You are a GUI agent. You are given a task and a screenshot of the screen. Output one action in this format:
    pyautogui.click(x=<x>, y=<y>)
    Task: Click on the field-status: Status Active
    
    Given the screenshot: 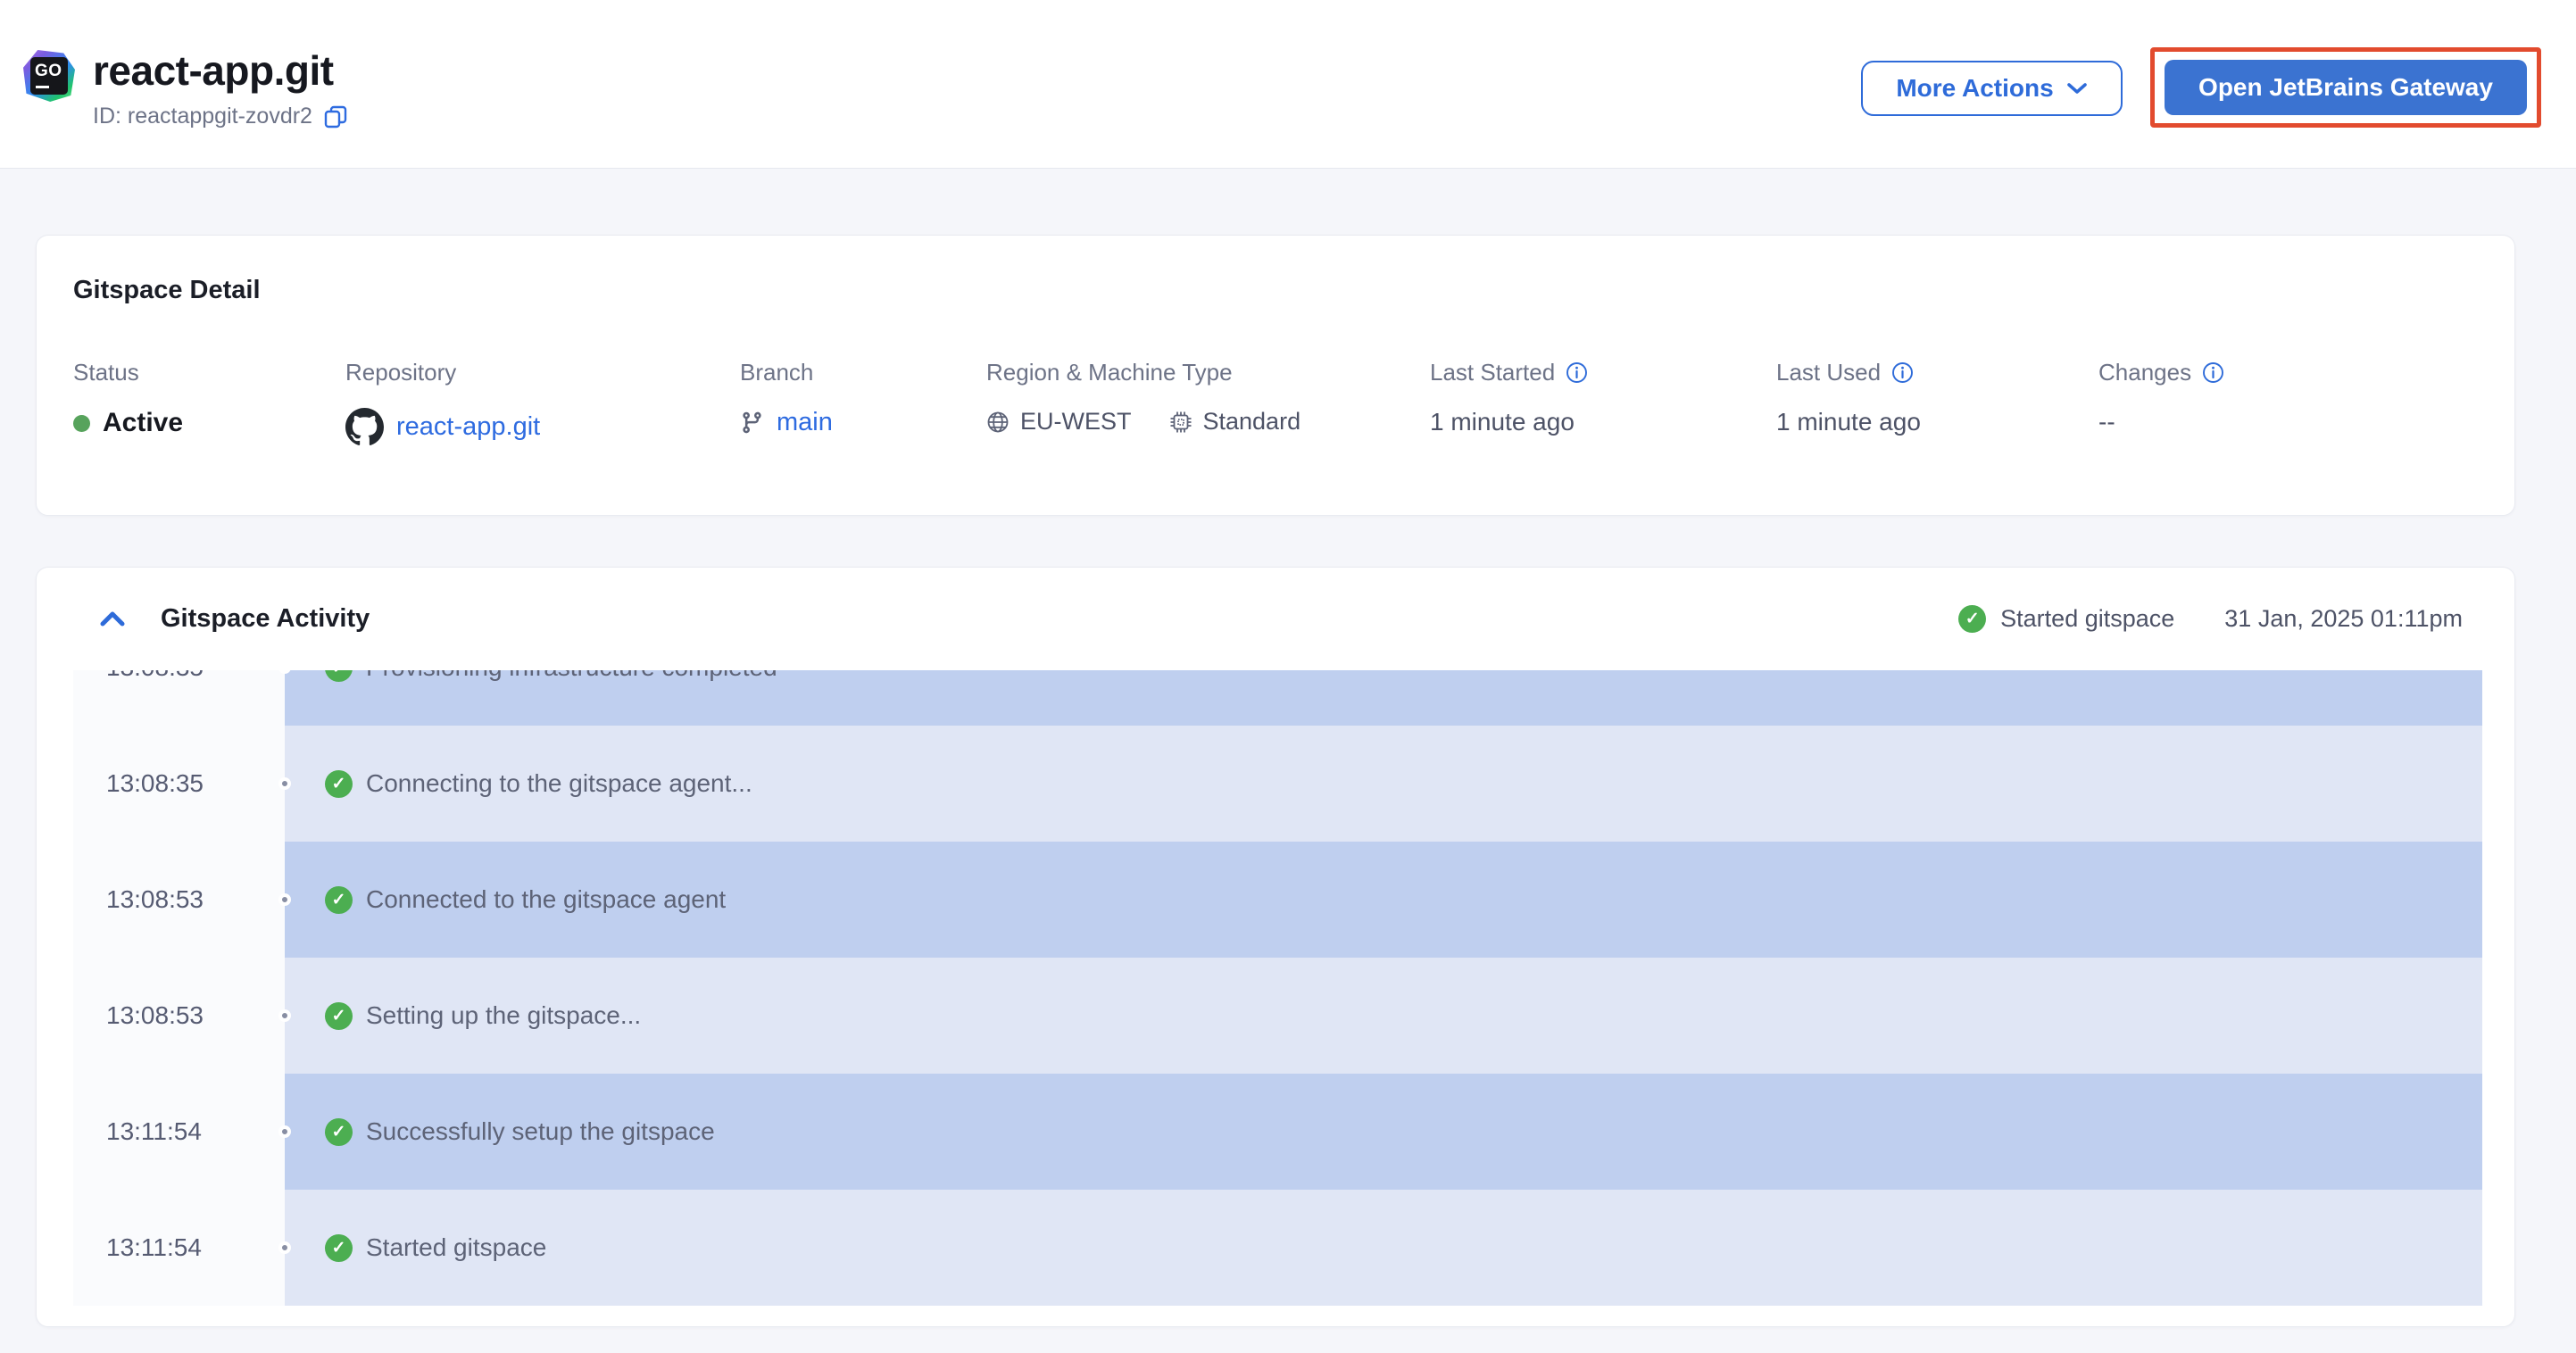 What is the action you would take?
    pyautogui.click(x=128, y=398)
    